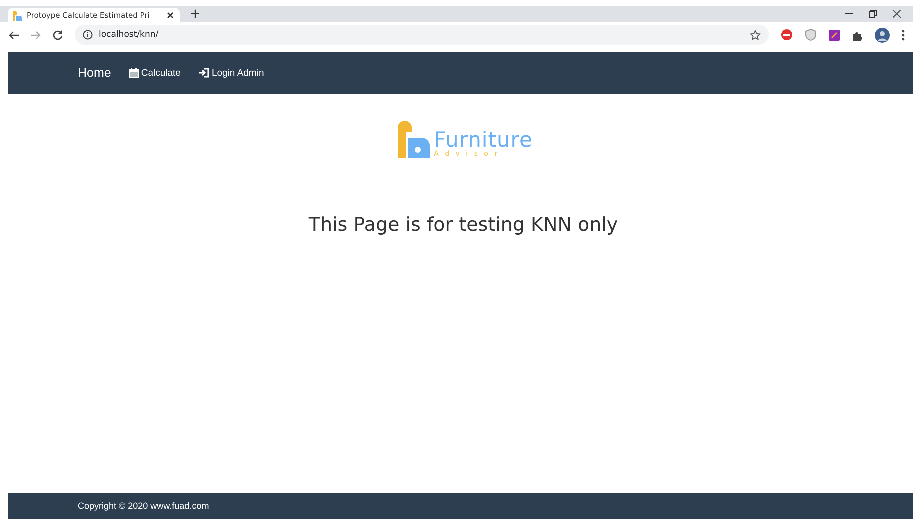 The image size is (913, 519). What do you see at coordinates (95, 73) in the screenshot?
I see `nav-link: Home` at bounding box center [95, 73].